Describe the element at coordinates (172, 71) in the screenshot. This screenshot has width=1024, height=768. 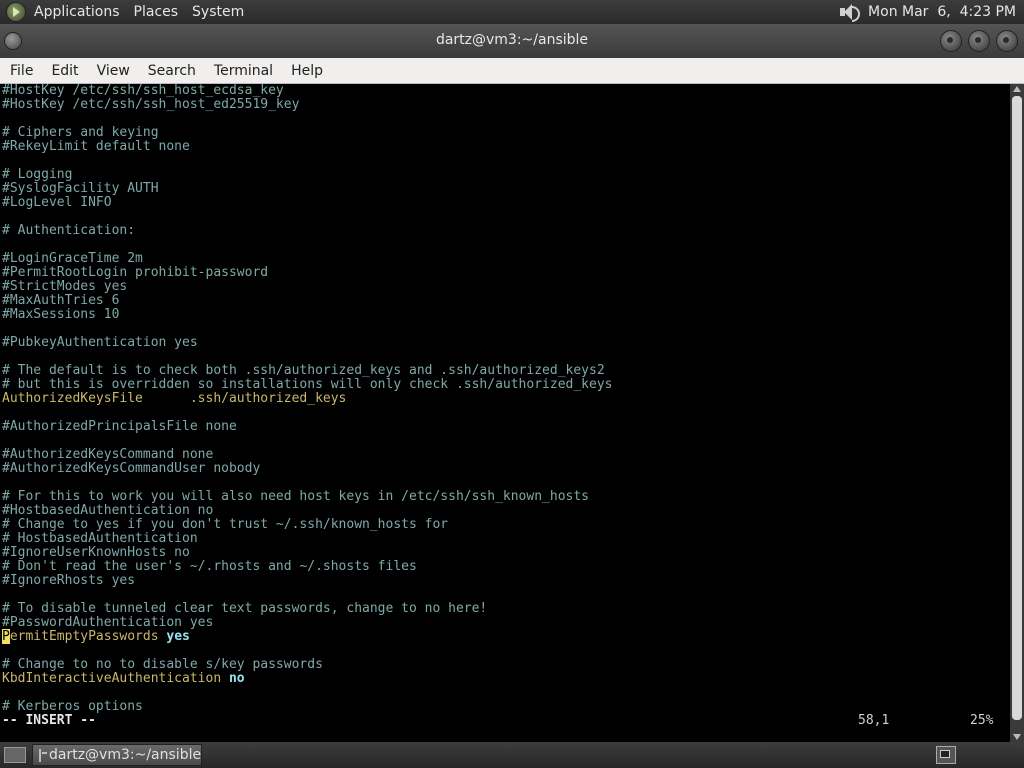
I see `menu-search: Search` at that location.